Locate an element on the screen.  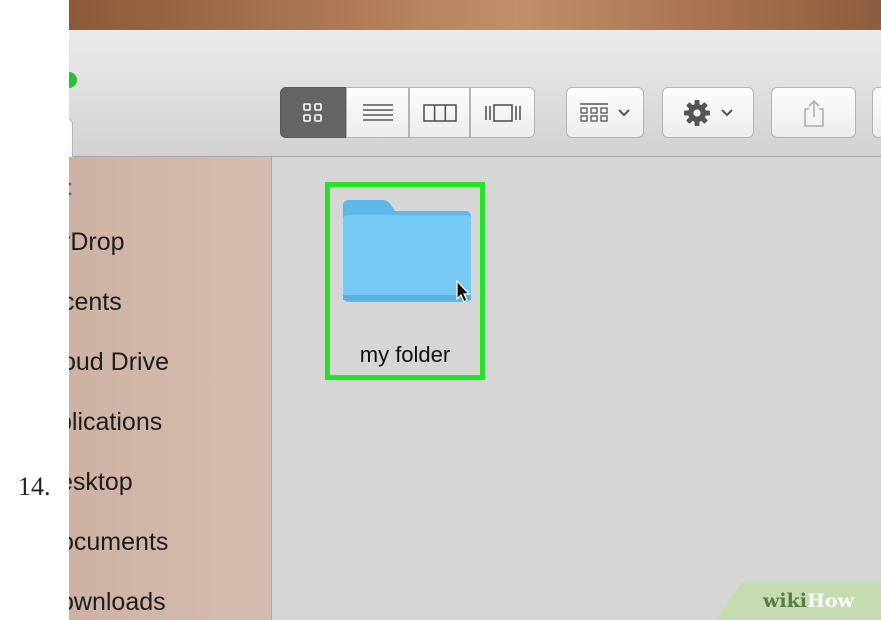
folder-item: my folder is located at coordinates (405, 281).